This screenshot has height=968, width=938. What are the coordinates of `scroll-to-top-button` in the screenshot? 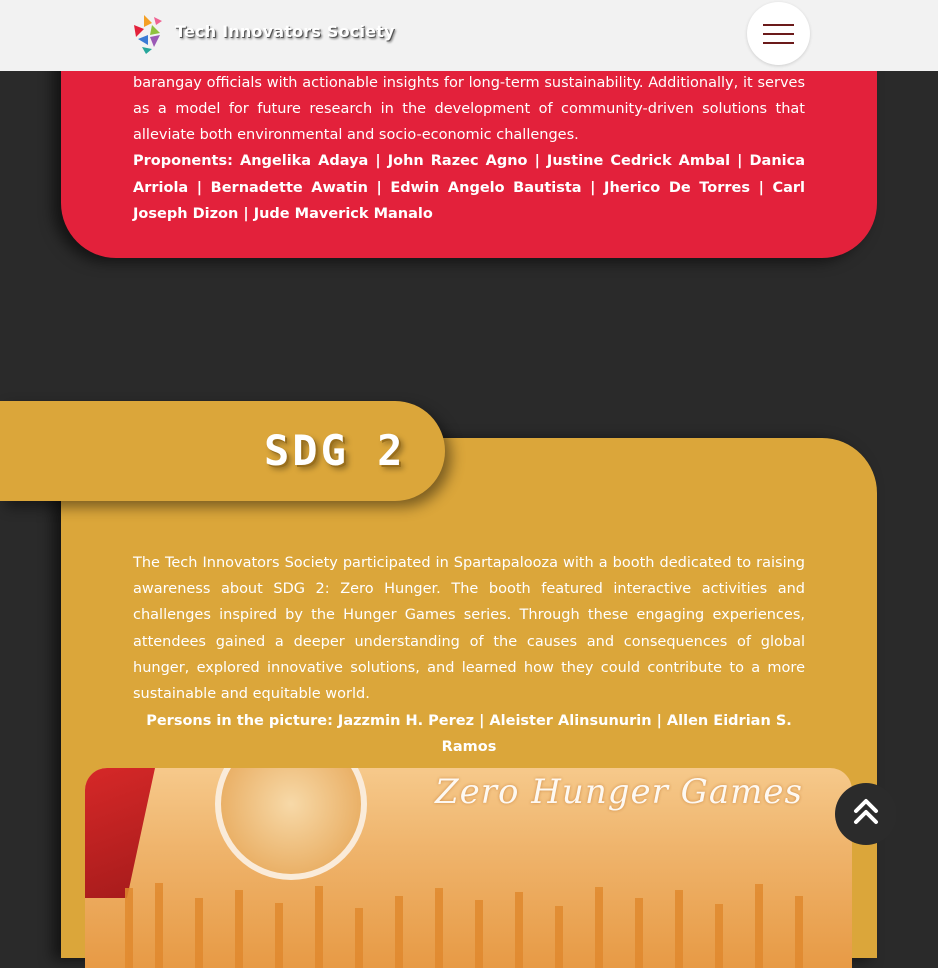 It's located at (866, 814).